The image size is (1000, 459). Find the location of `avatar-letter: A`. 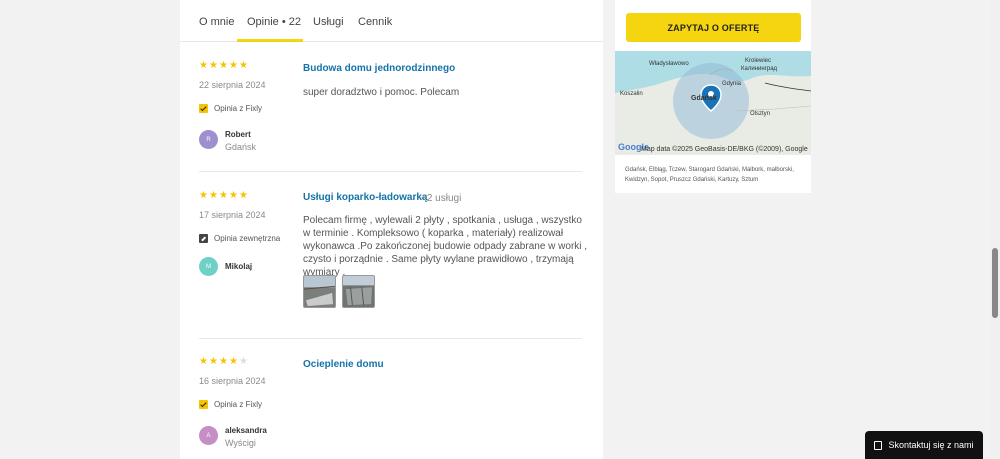

avatar-letter: A is located at coordinates (208, 435).